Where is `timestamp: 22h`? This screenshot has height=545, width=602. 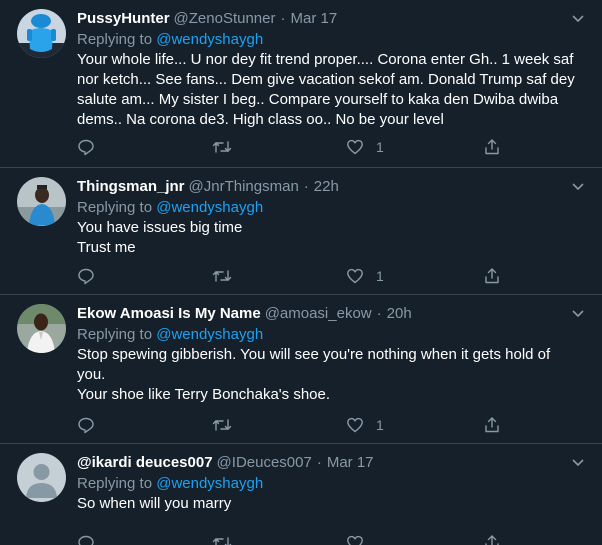 timestamp: 22h is located at coordinates (326, 186).